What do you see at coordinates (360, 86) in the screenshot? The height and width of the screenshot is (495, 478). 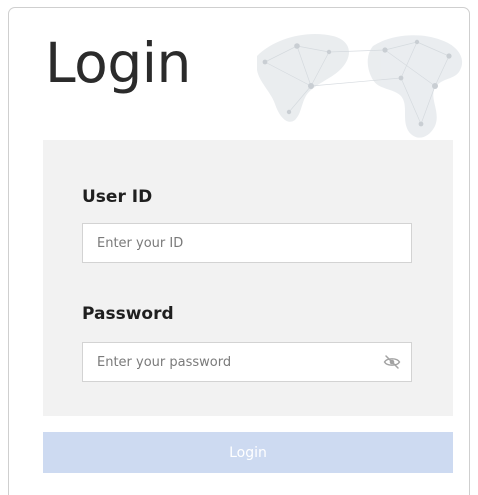 I see `world-map-graphic` at bounding box center [360, 86].